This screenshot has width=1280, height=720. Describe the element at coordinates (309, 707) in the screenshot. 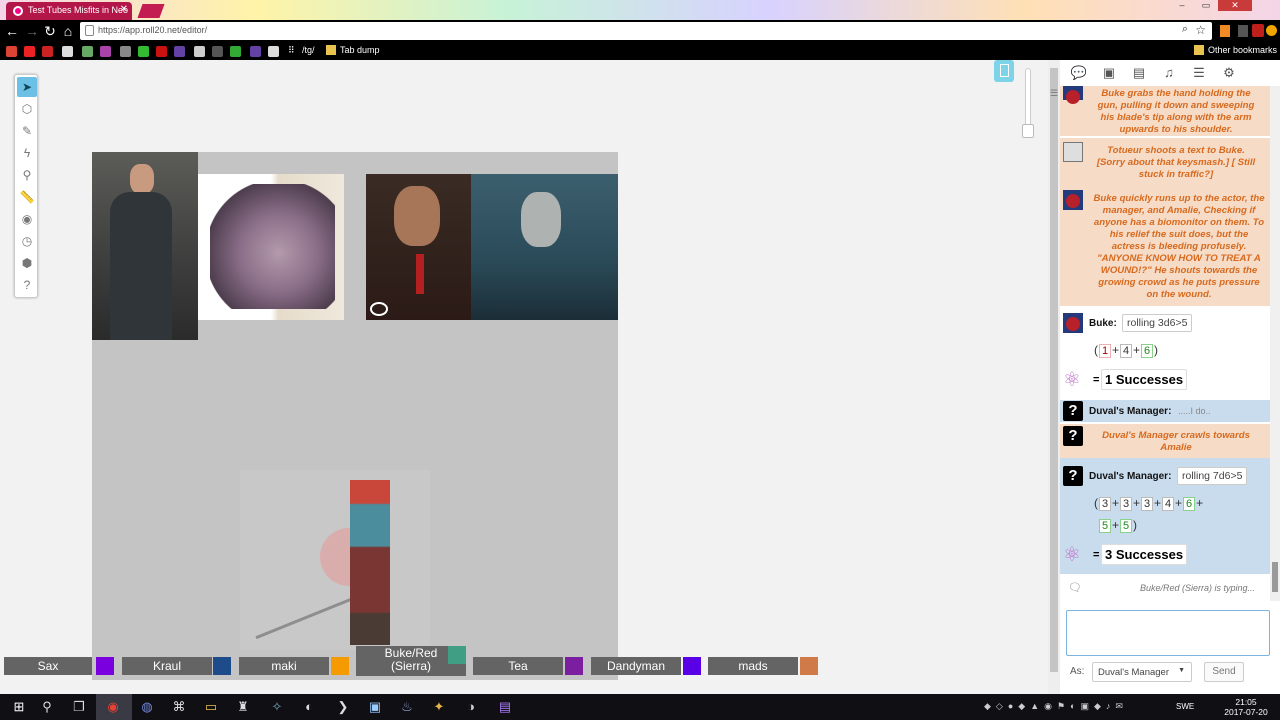

I see `app-icon: ◐` at that location.